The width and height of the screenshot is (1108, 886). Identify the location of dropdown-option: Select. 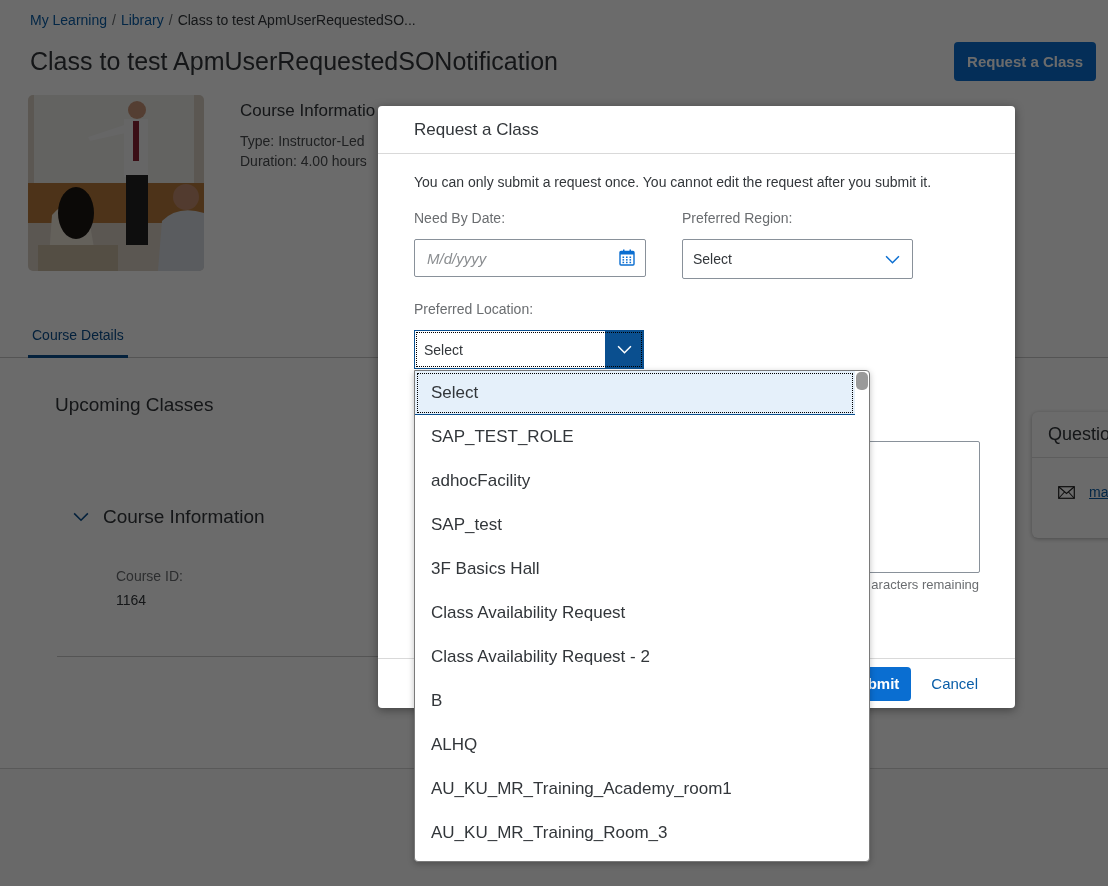
(635, 393).